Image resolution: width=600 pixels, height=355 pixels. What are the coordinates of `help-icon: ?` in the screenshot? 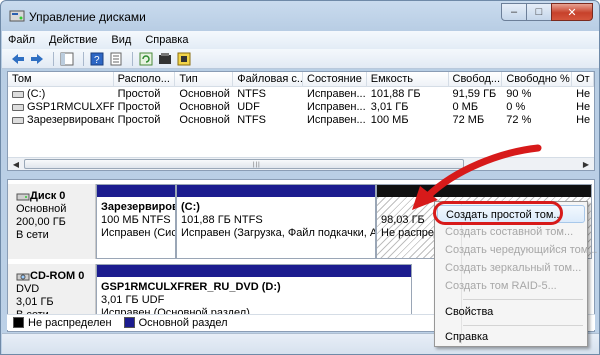 It's located at (97, 59).